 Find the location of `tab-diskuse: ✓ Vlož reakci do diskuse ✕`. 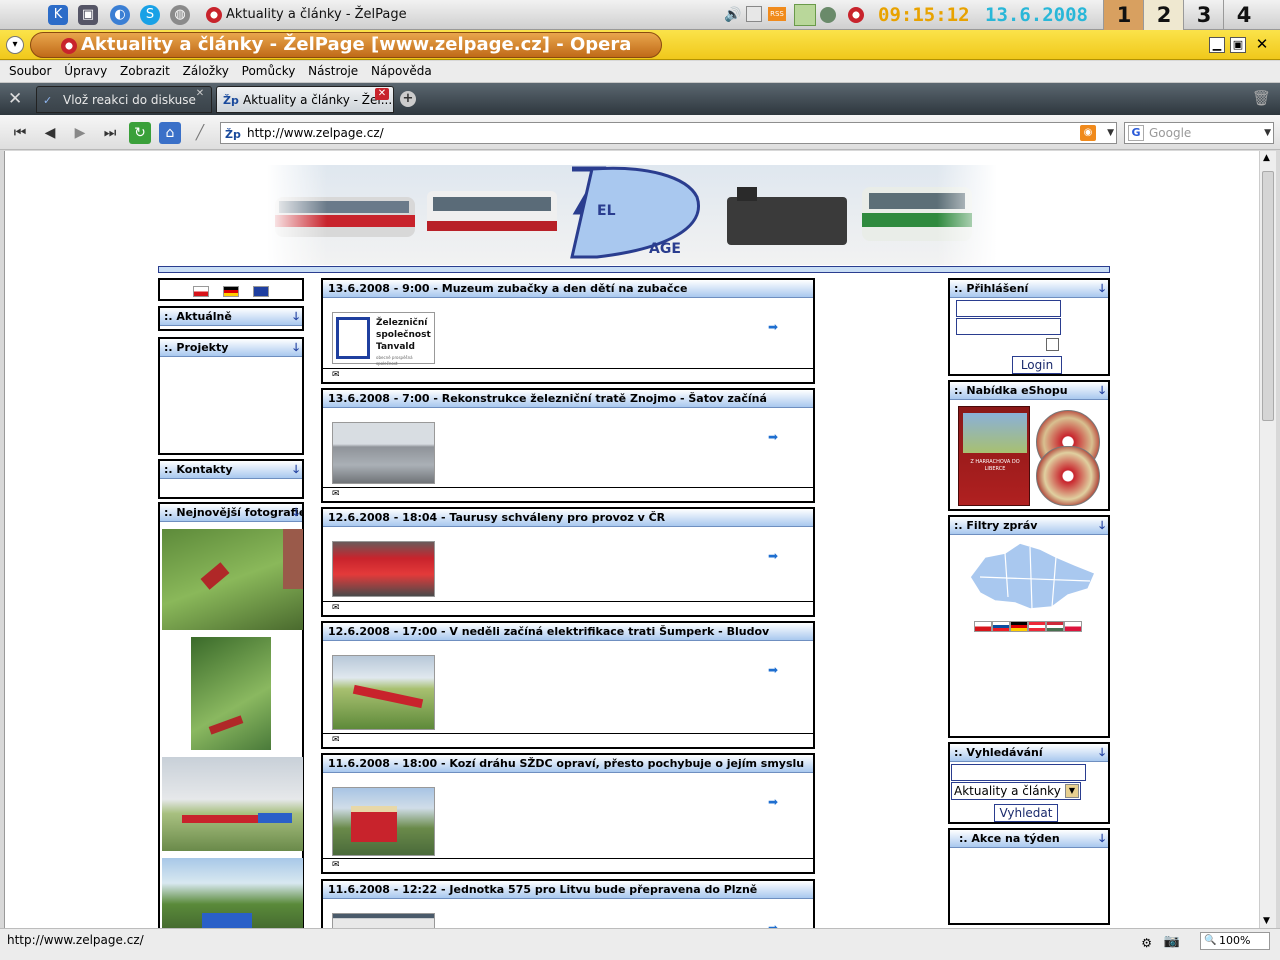

tab-diskuse: ✓ Vlož reakci do diskuse ✕ is located at coordinates (124, 99).